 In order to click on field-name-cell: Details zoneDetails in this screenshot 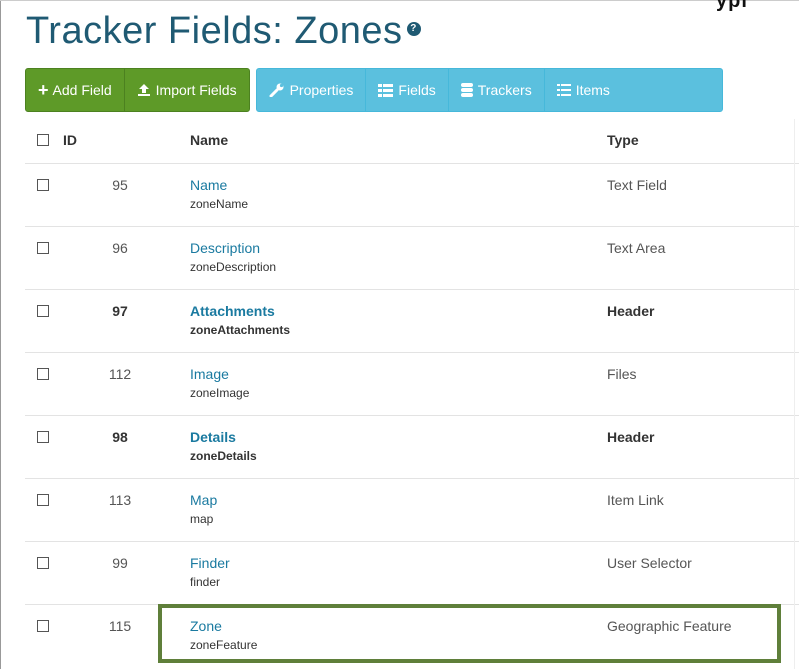, I will do `click(223, 446)`.